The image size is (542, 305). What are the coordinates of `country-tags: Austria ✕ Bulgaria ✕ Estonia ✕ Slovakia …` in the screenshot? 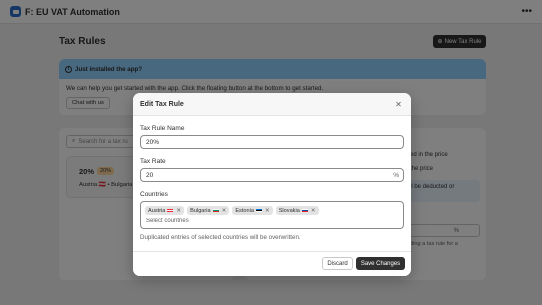 It's located at (232, 210).